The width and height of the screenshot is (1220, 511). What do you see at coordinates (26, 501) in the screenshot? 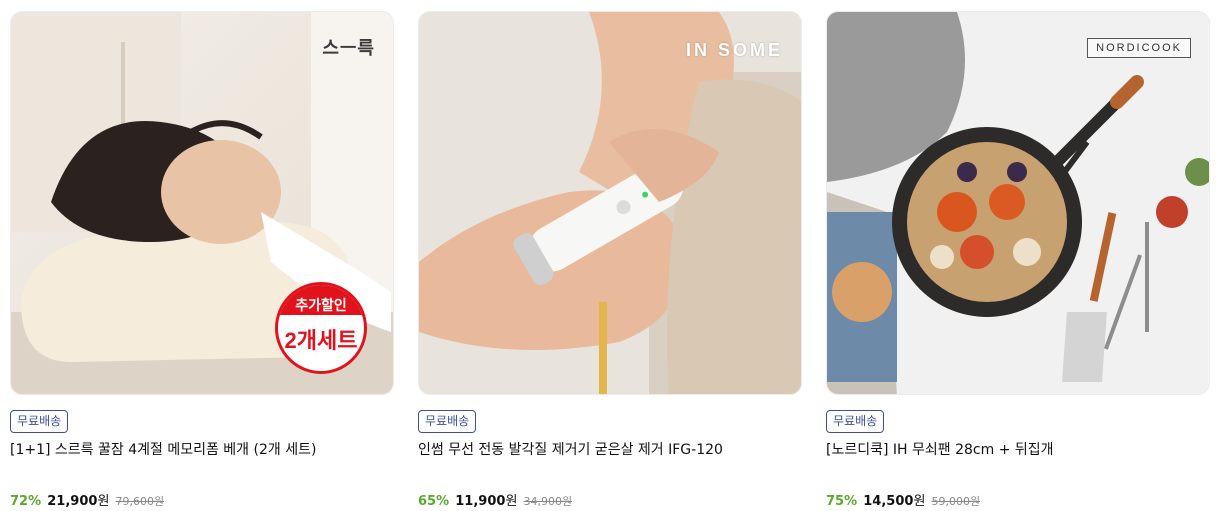
I see `discount-rate: 72%` at bounding box center [26, 501].